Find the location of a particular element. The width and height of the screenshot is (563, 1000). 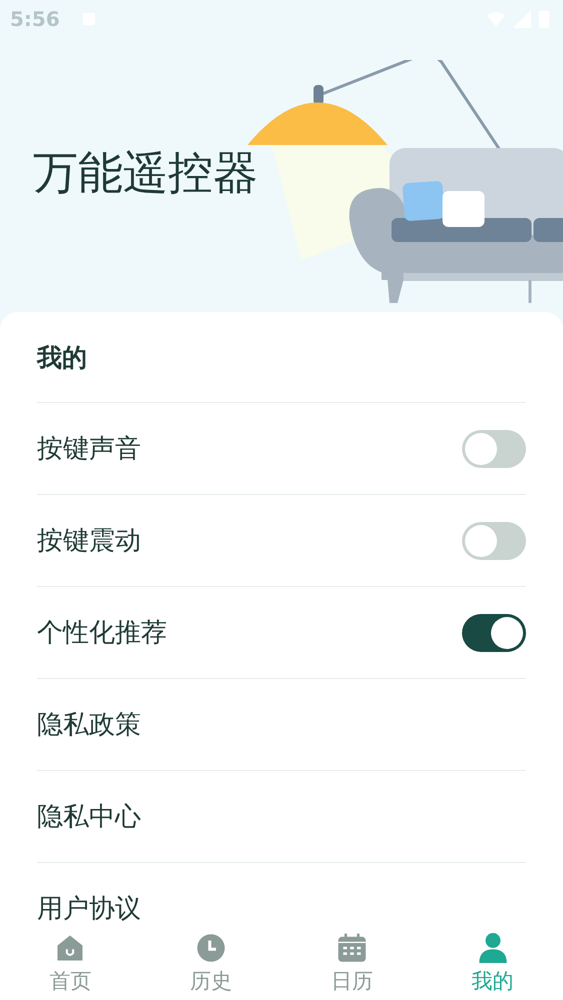

nav-tab: 首页 is located at coordinates (70, 964).